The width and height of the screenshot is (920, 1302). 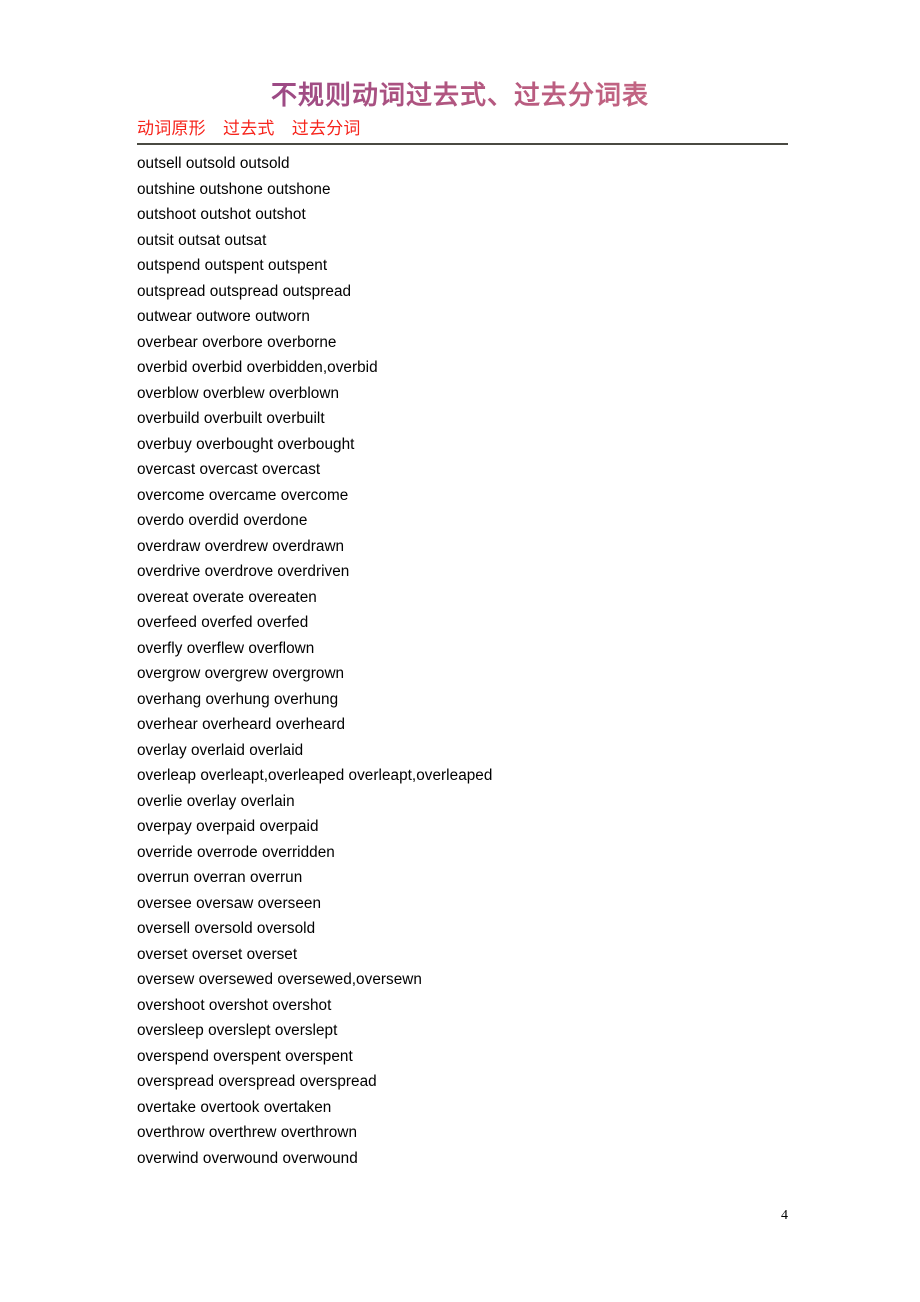 I want to click on table-row: overlie overlay overlain, so click(x=216, y=801).